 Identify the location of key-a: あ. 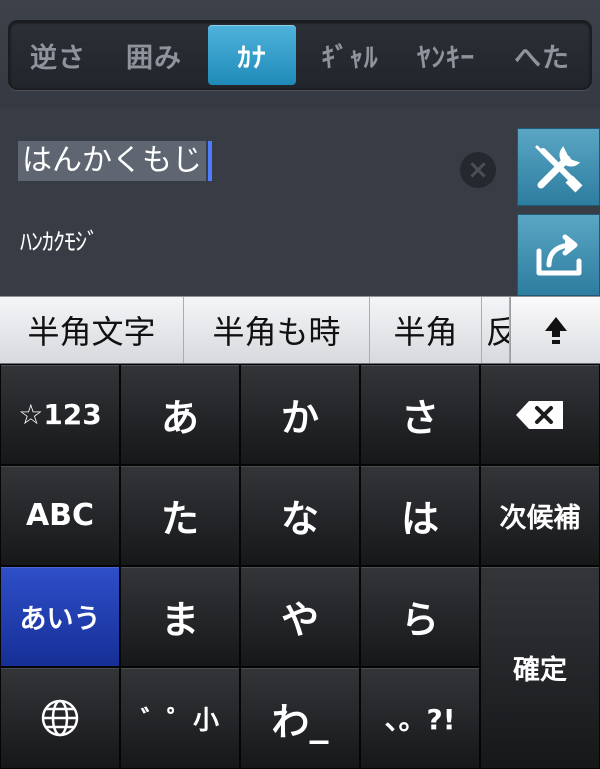
(180, 414).